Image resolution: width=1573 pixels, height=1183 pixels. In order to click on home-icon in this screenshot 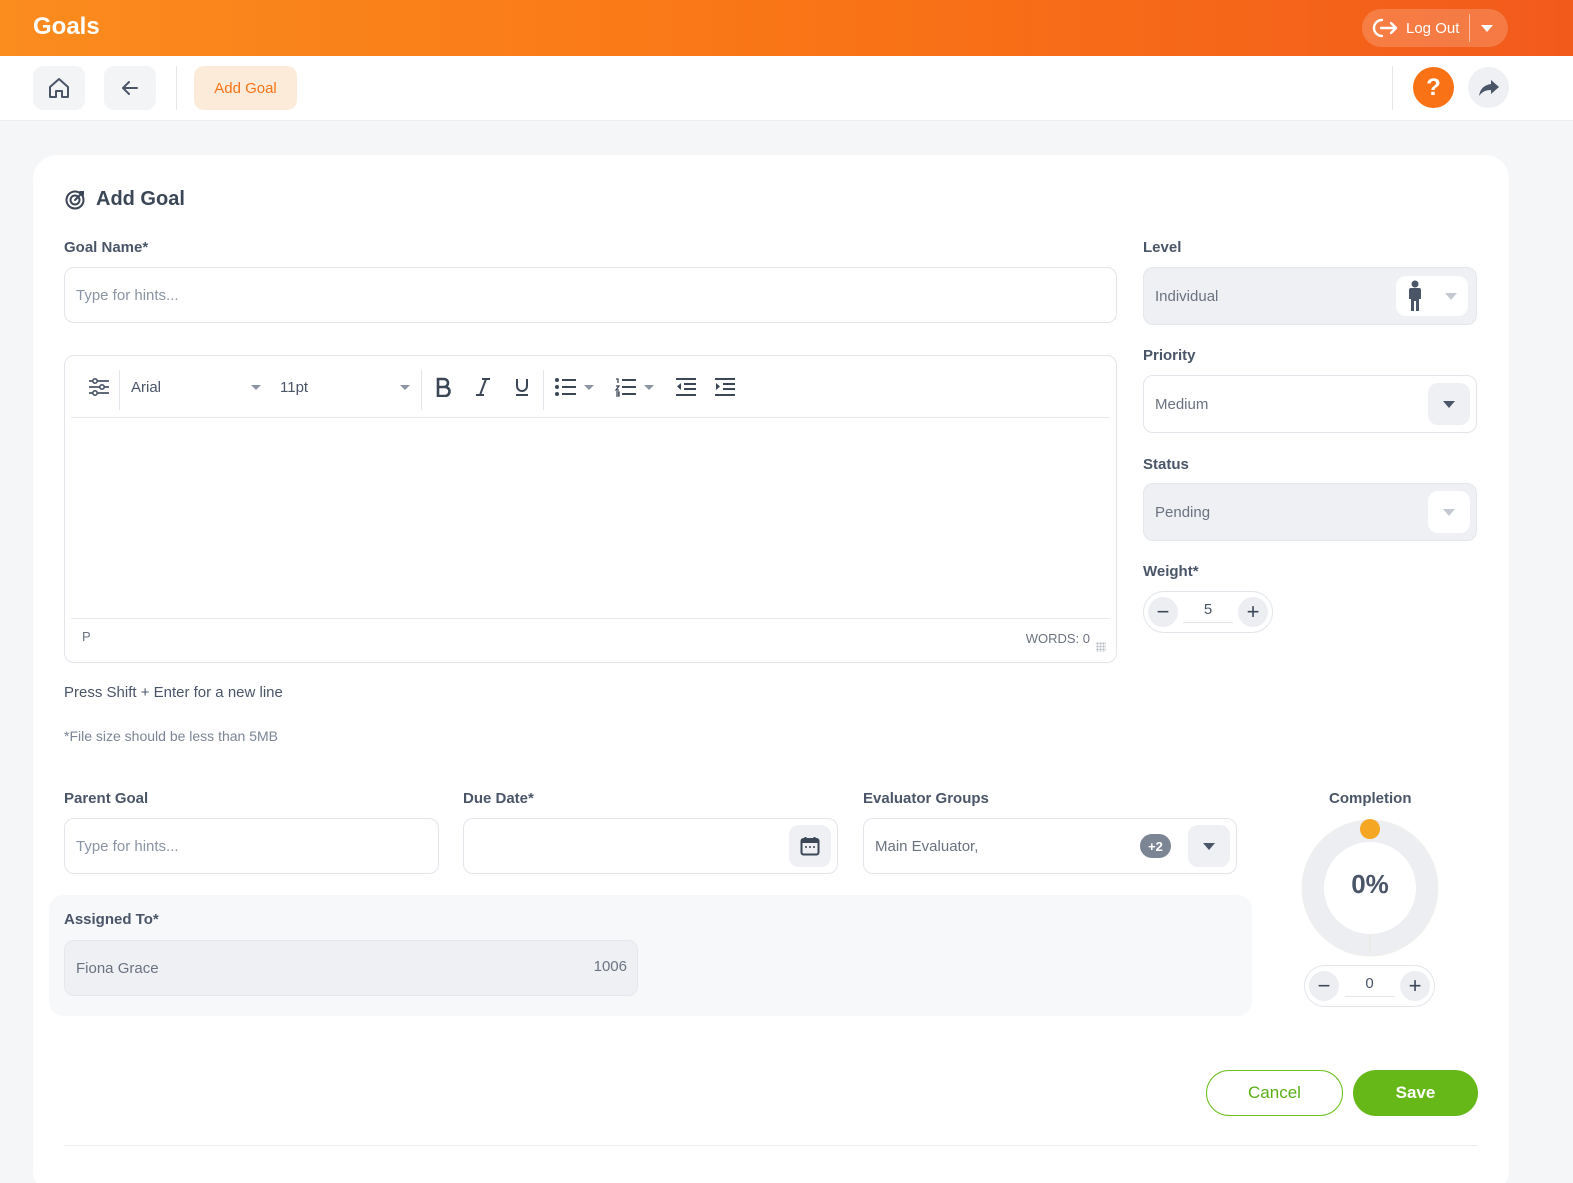, I will do `click(59, 88)`.